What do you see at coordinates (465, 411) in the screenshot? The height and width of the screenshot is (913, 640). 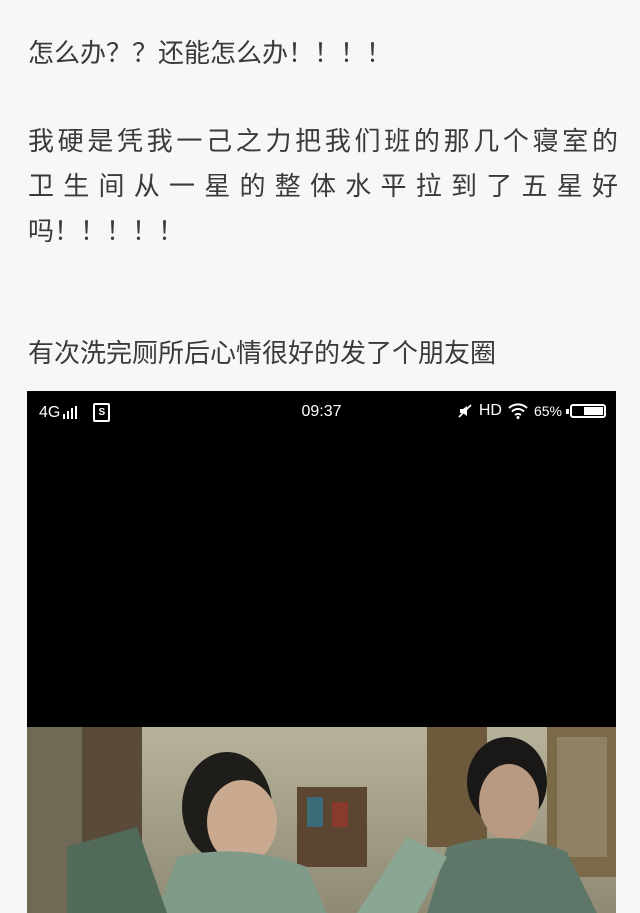 I see `mute-icon` at bounding box center [465, 411].